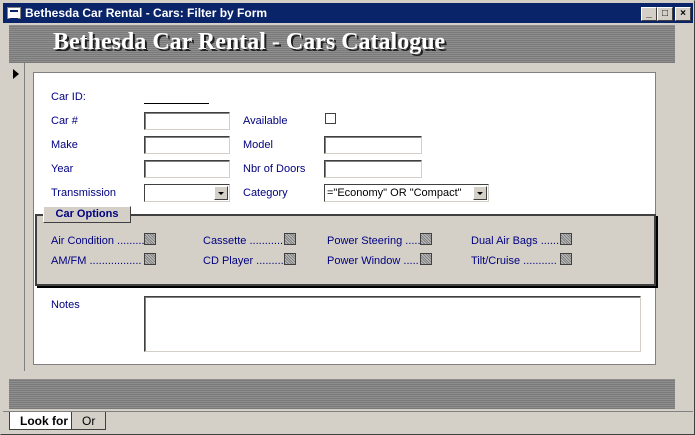 Image resolution: width=695 pixels, height=435 pixels. I want to click on car-options-title: Car Options, so click(87, 214).